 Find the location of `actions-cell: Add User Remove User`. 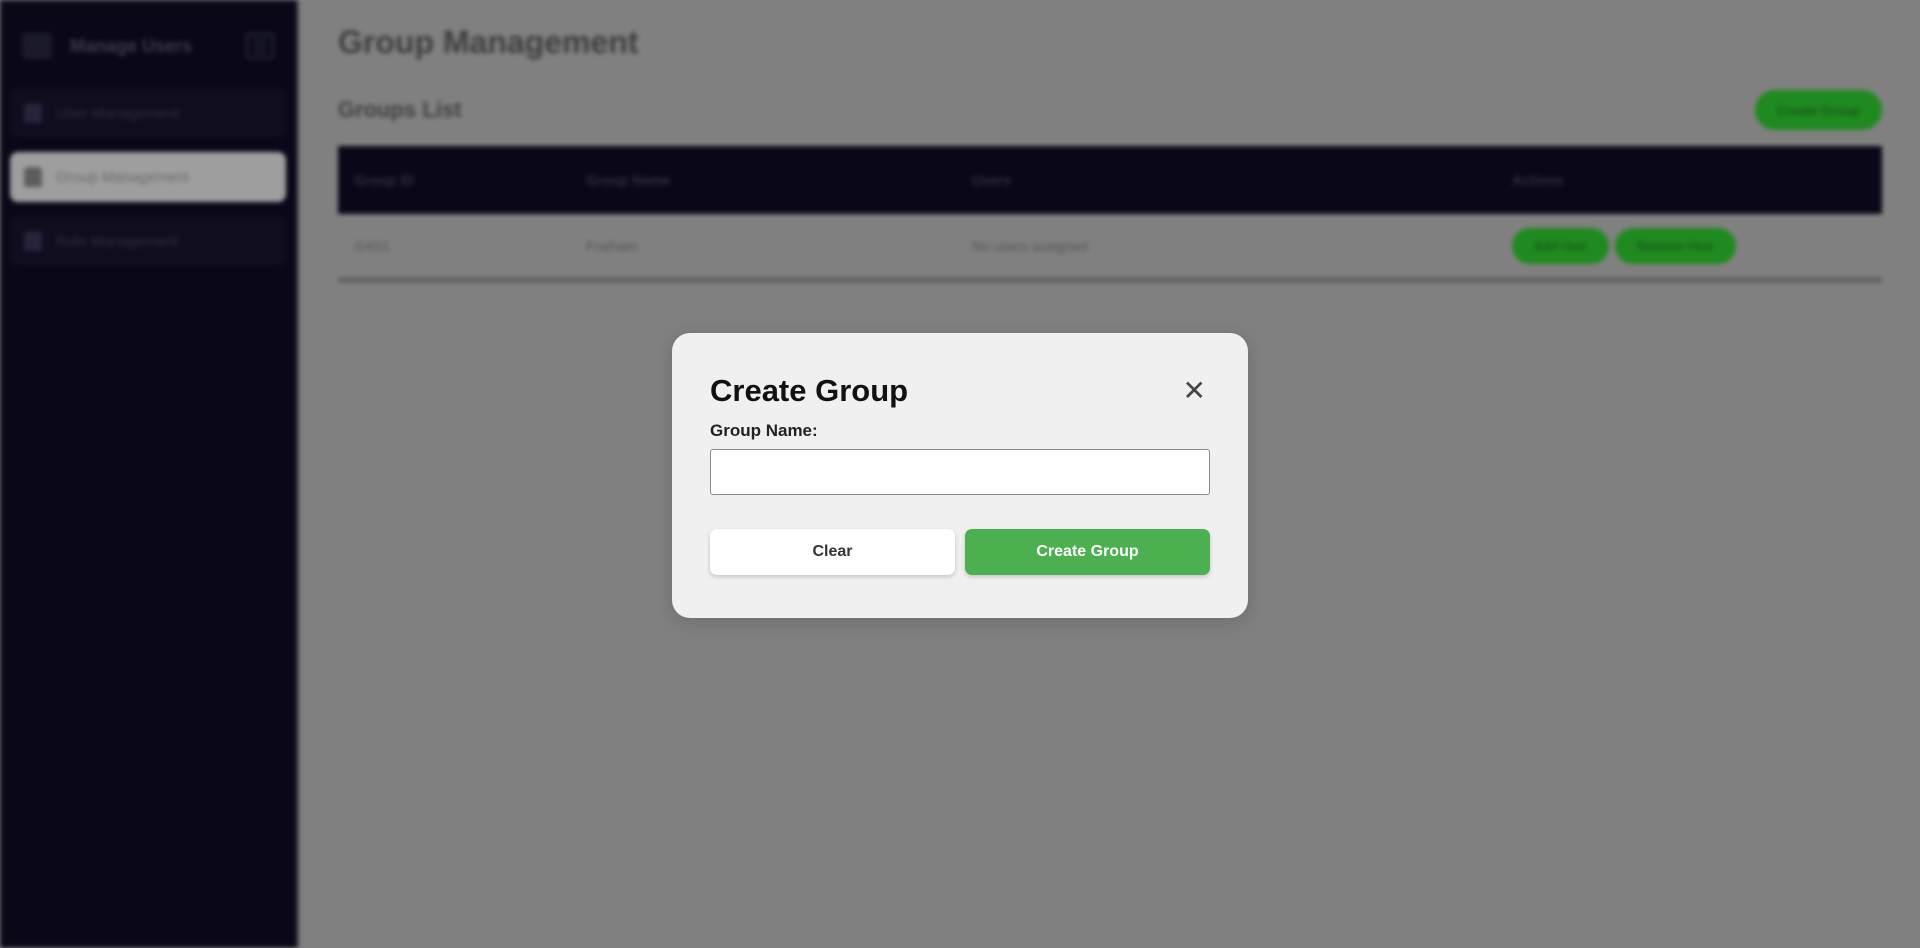

actions-cell: Add User Remove User is located at coordinates (1689, 246).